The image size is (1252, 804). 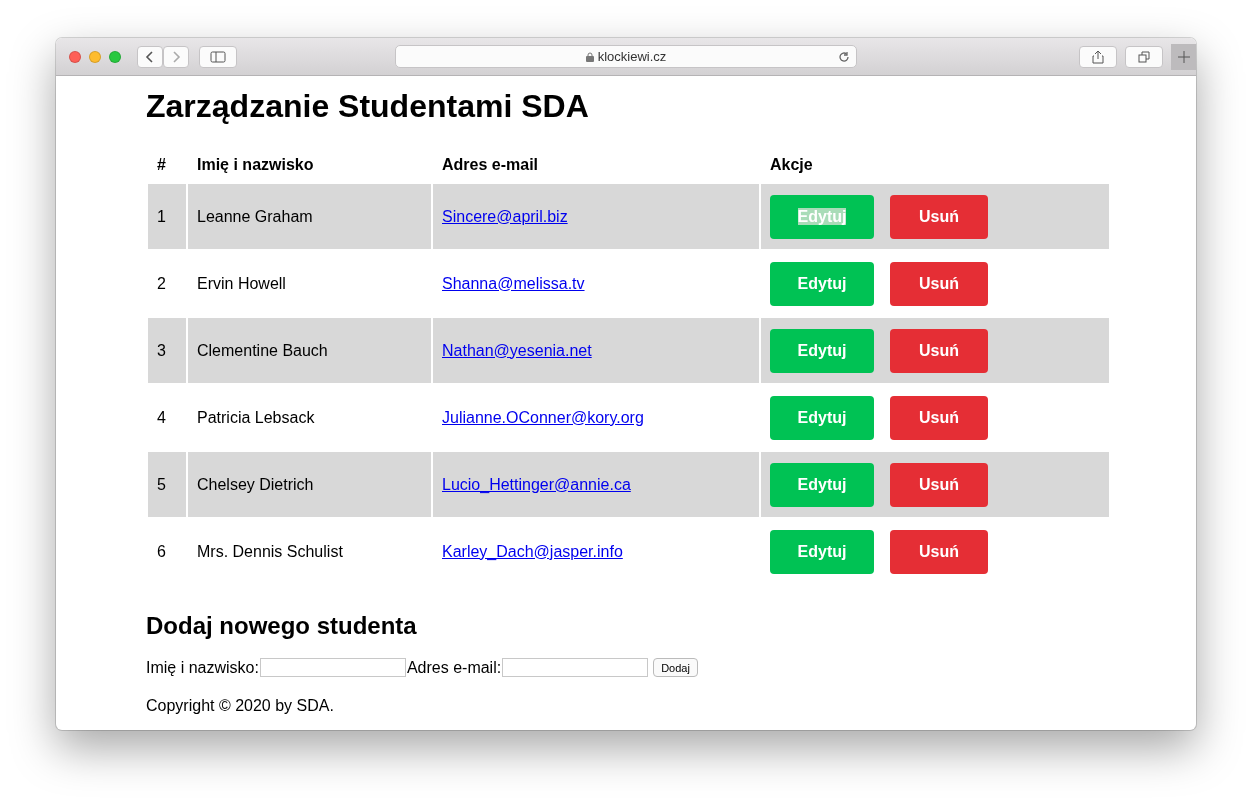 I want to click on column-header: #, so click(x=161, y=165).